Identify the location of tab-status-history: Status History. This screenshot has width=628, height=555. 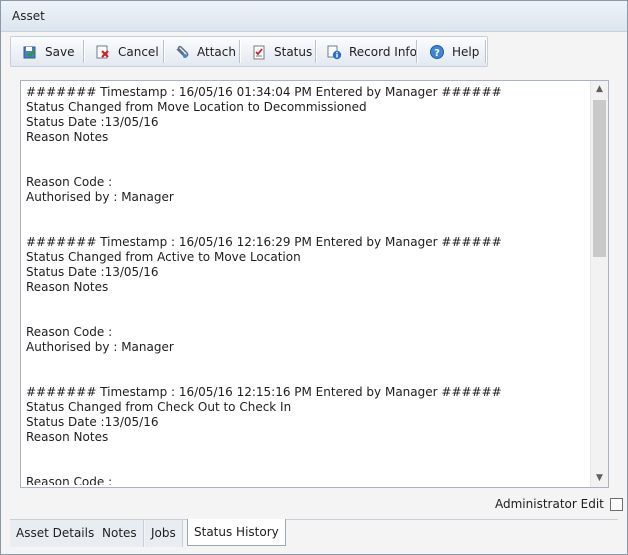
(236, 532).